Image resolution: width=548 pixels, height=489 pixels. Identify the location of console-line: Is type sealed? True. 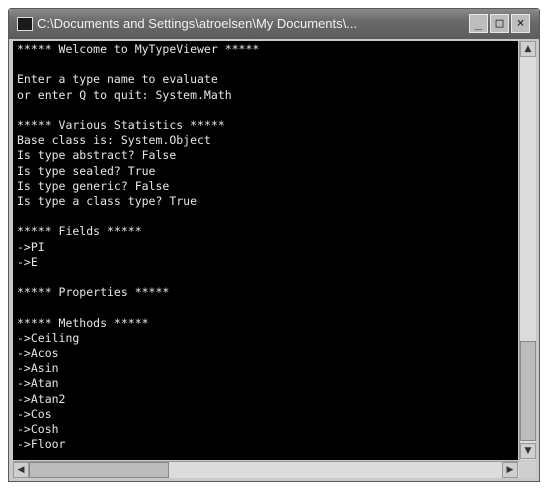
(86, 170).